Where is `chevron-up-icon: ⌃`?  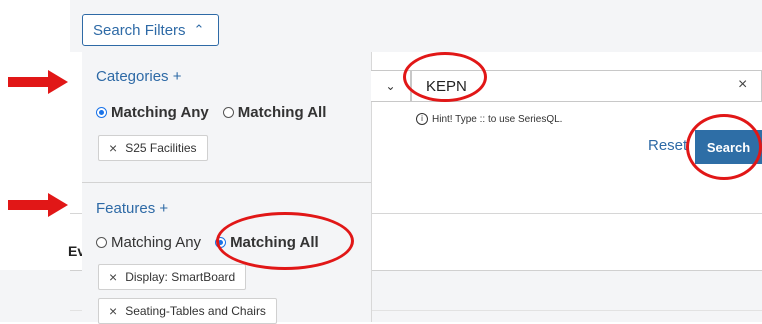 chevron-up-icon: ⌃ is located at coordinates (199, 29).